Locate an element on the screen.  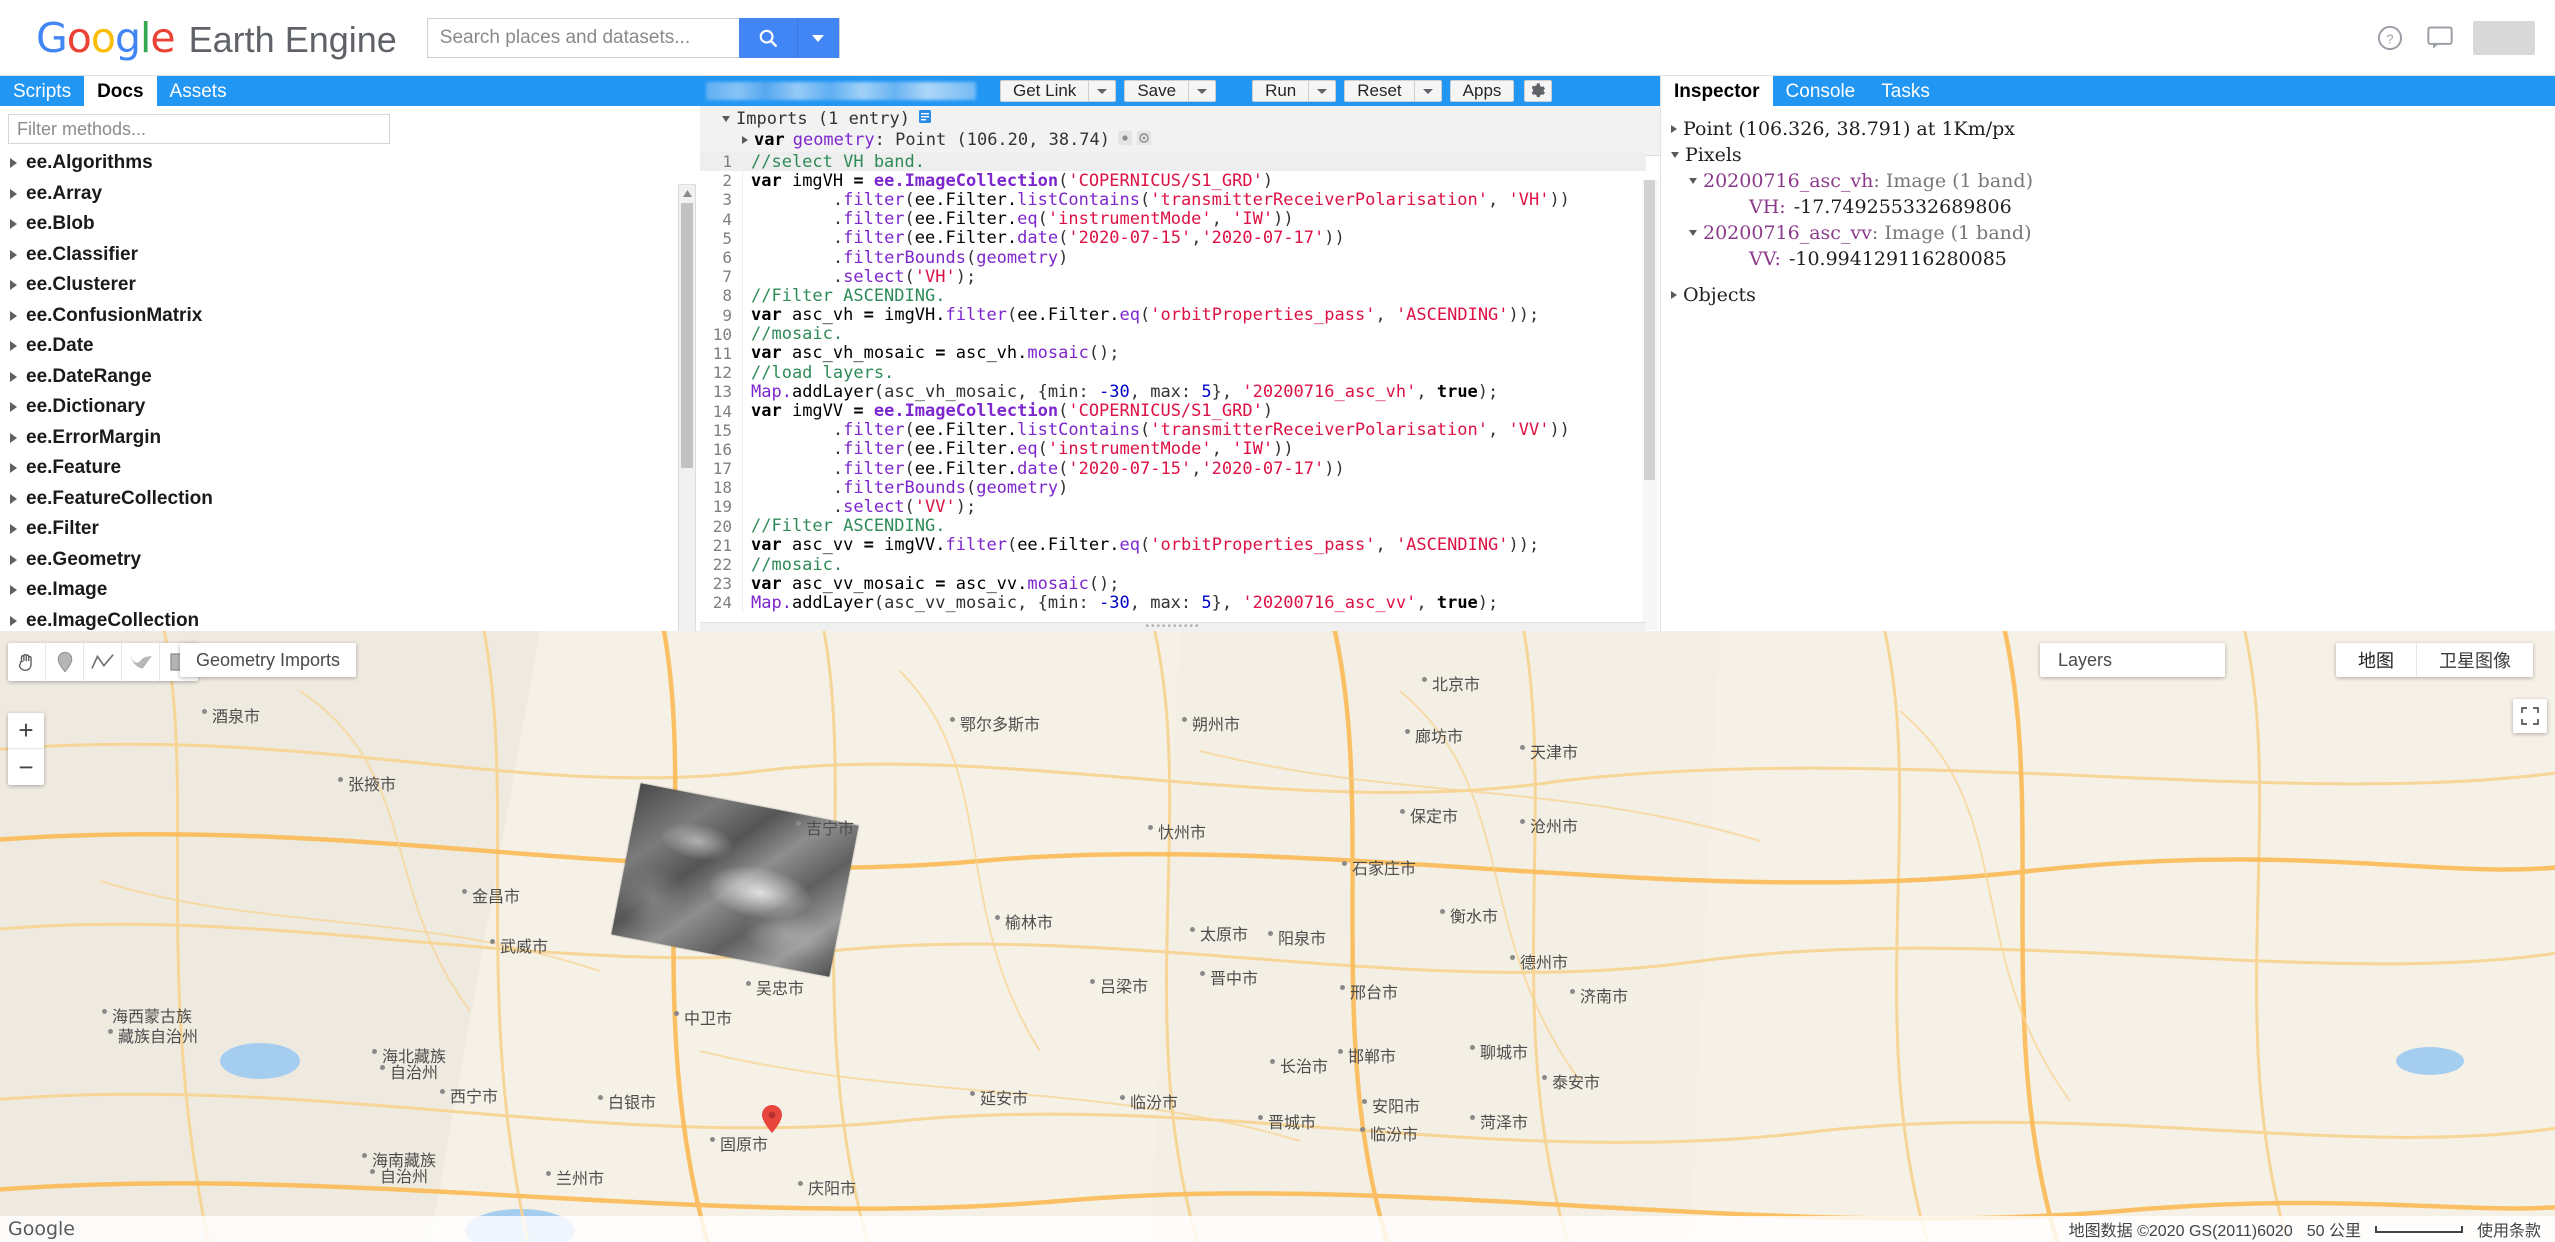
feedback-button is located at coordinates (2440, 38).